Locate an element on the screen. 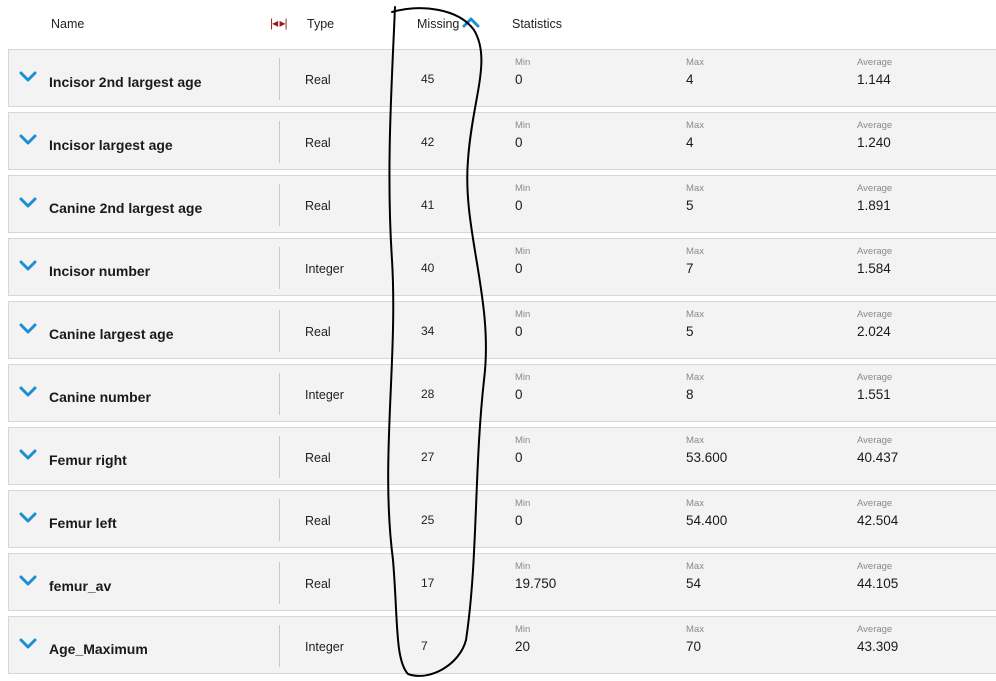 Image resolution: width=996 pixels, height=681 pixels. missing-count: 40 is located at coordinates (428, 268).